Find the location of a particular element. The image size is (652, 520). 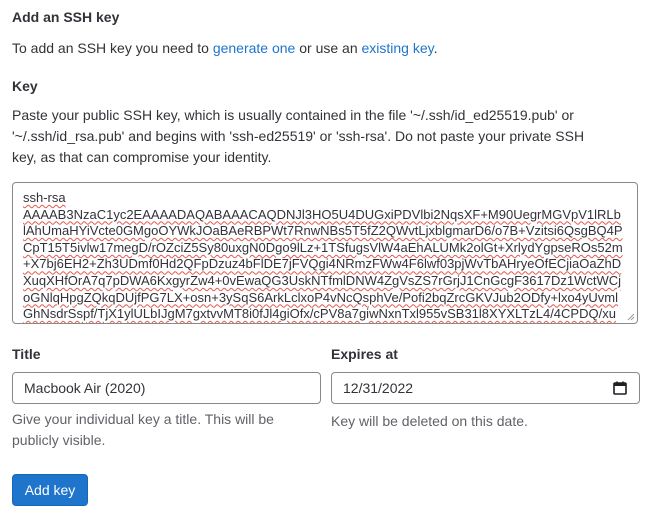

generate-one-link: generate one is located at coordinates (254, 48).